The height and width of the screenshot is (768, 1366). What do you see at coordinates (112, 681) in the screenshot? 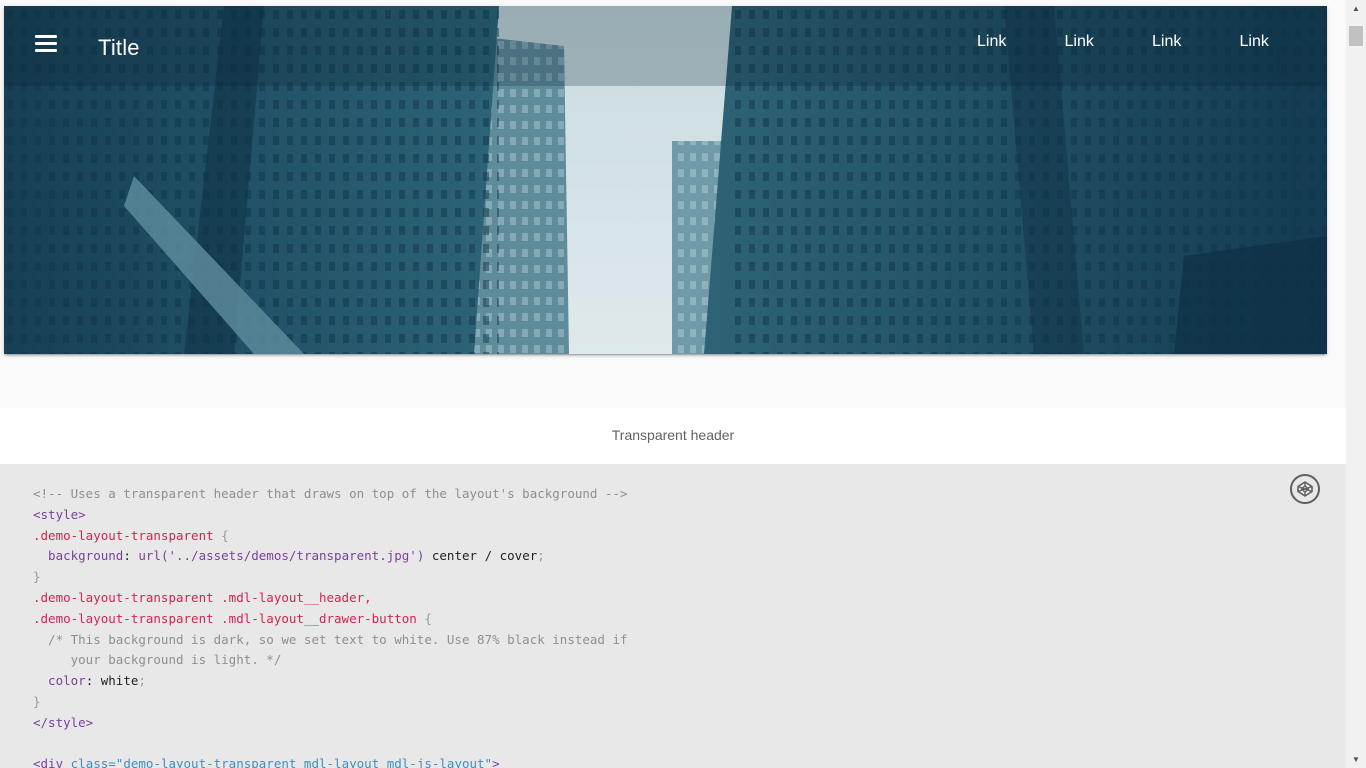
I see `code-token: : white` at bounding box center [112, 681].